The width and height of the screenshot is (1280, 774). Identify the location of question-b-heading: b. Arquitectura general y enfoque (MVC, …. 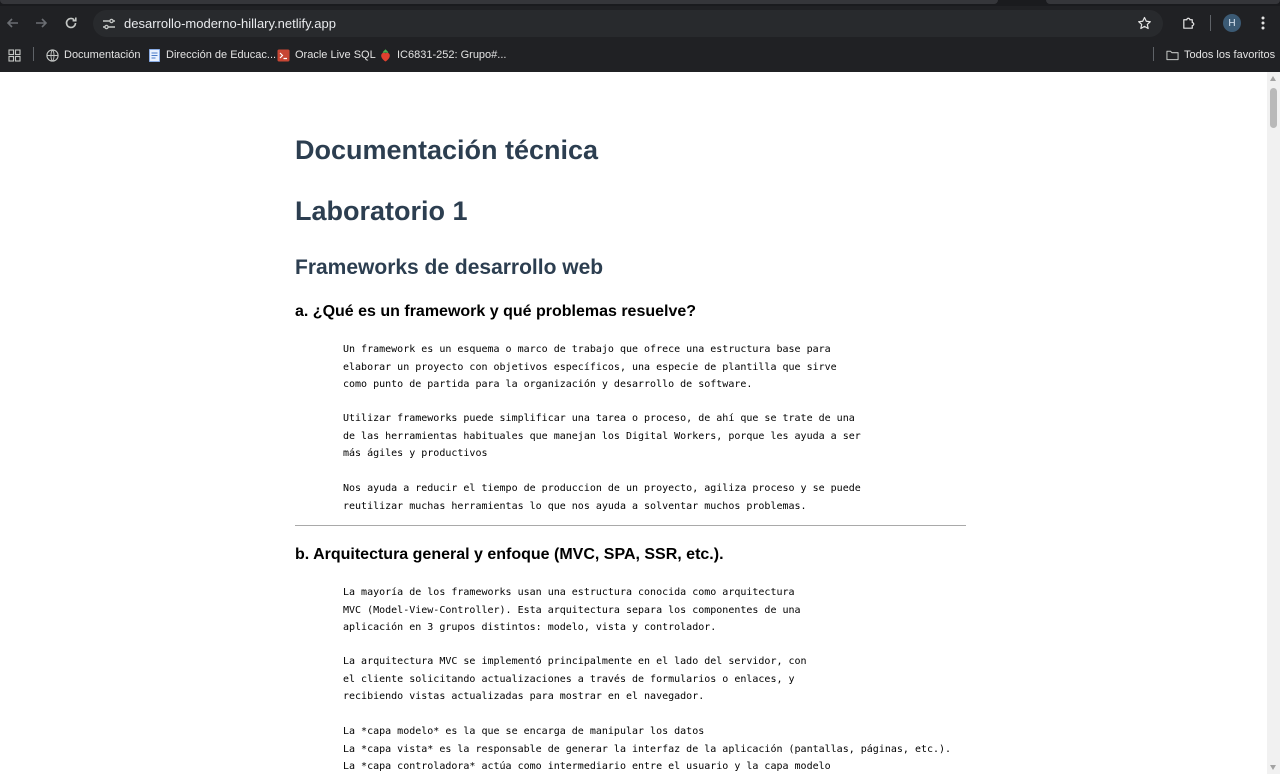
(509, 554).